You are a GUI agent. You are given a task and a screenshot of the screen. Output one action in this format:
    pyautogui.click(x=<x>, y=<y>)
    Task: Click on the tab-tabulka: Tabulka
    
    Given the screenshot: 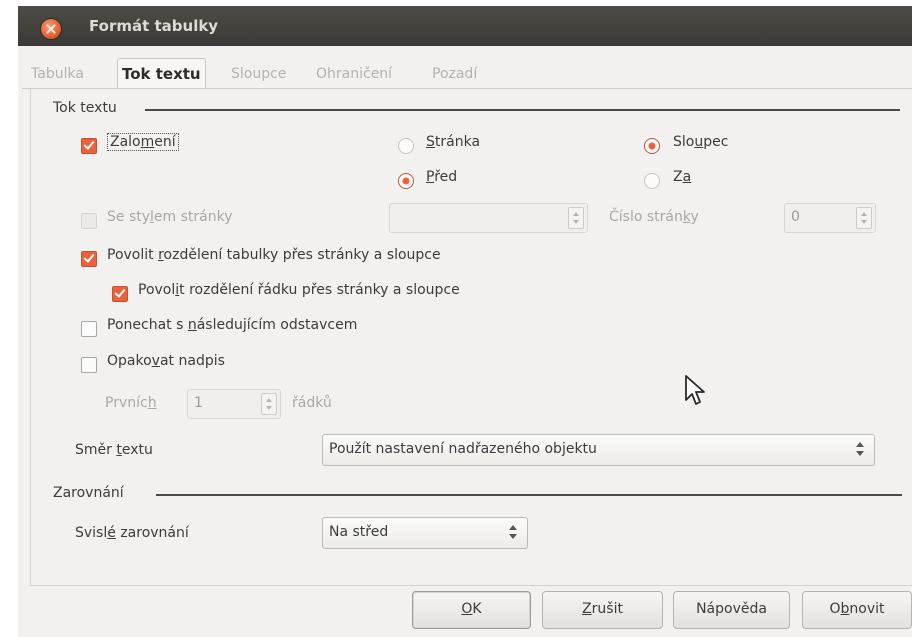 What is the action you would take?
    pyautogui.click(x=57, y=74)
    